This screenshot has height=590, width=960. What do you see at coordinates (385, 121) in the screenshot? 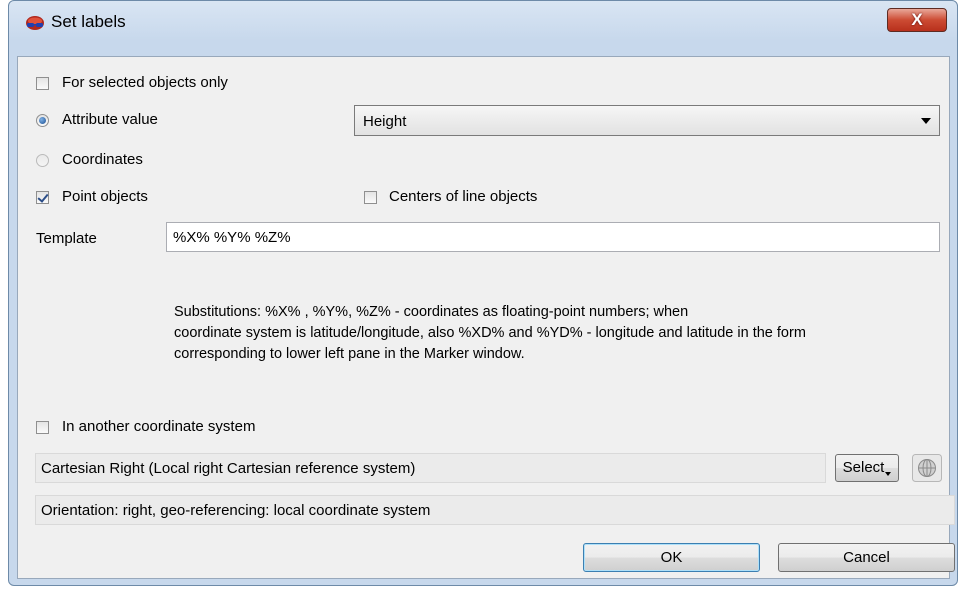
I see `attribute-select-value: Height` at bounding box center [385, 121].